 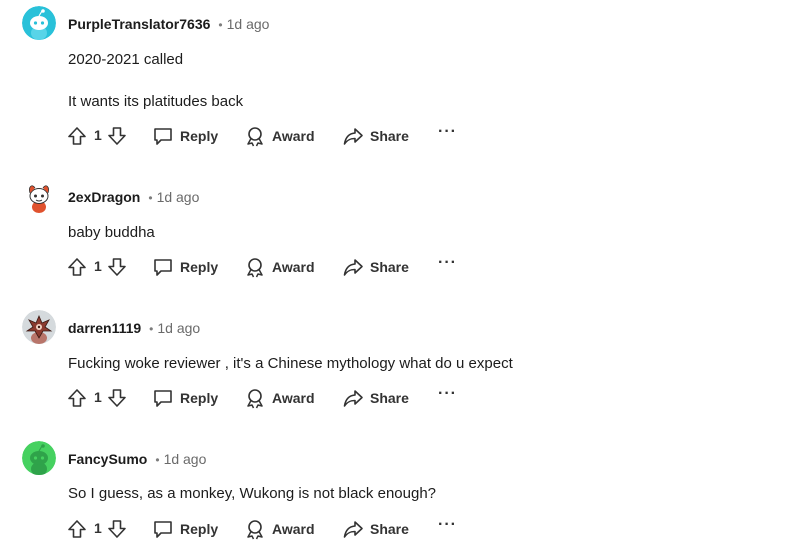 I want to click on comment-meta: FancySumo • 1d ago, so click(x=137, y=459).